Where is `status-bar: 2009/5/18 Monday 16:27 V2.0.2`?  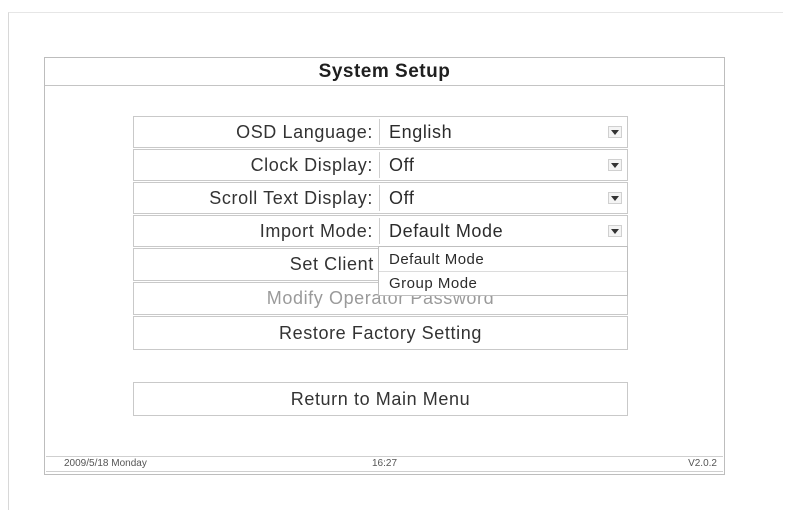 status-bar: 2009/5/18 Monday 16:27 V2.0.2 is located at coordinates (384, 464).